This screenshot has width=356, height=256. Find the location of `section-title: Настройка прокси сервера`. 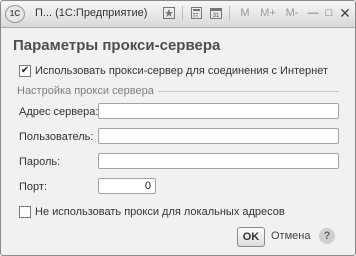

section-title: Настройка прокси сервера is located at coordinates (87, 91).